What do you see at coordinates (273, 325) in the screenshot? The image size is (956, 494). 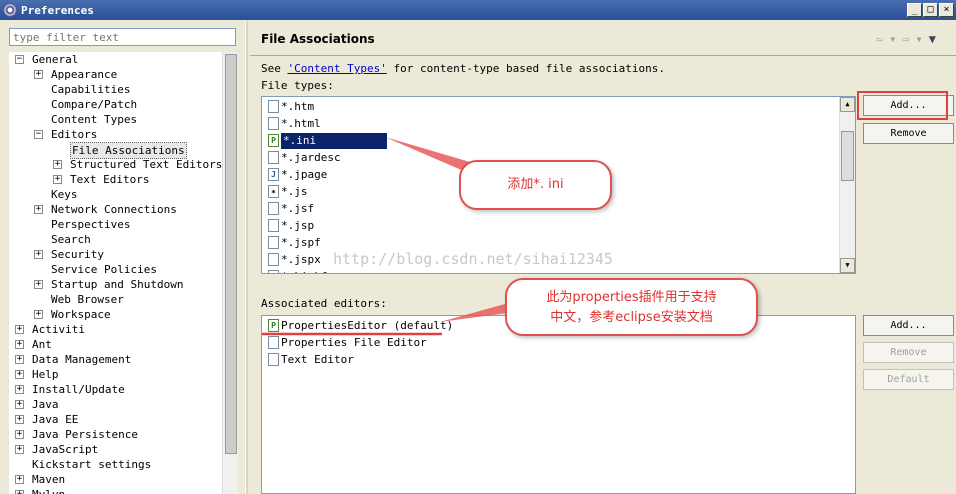 I see `properties-editor-icon: P` at bounding box center [273, 325].